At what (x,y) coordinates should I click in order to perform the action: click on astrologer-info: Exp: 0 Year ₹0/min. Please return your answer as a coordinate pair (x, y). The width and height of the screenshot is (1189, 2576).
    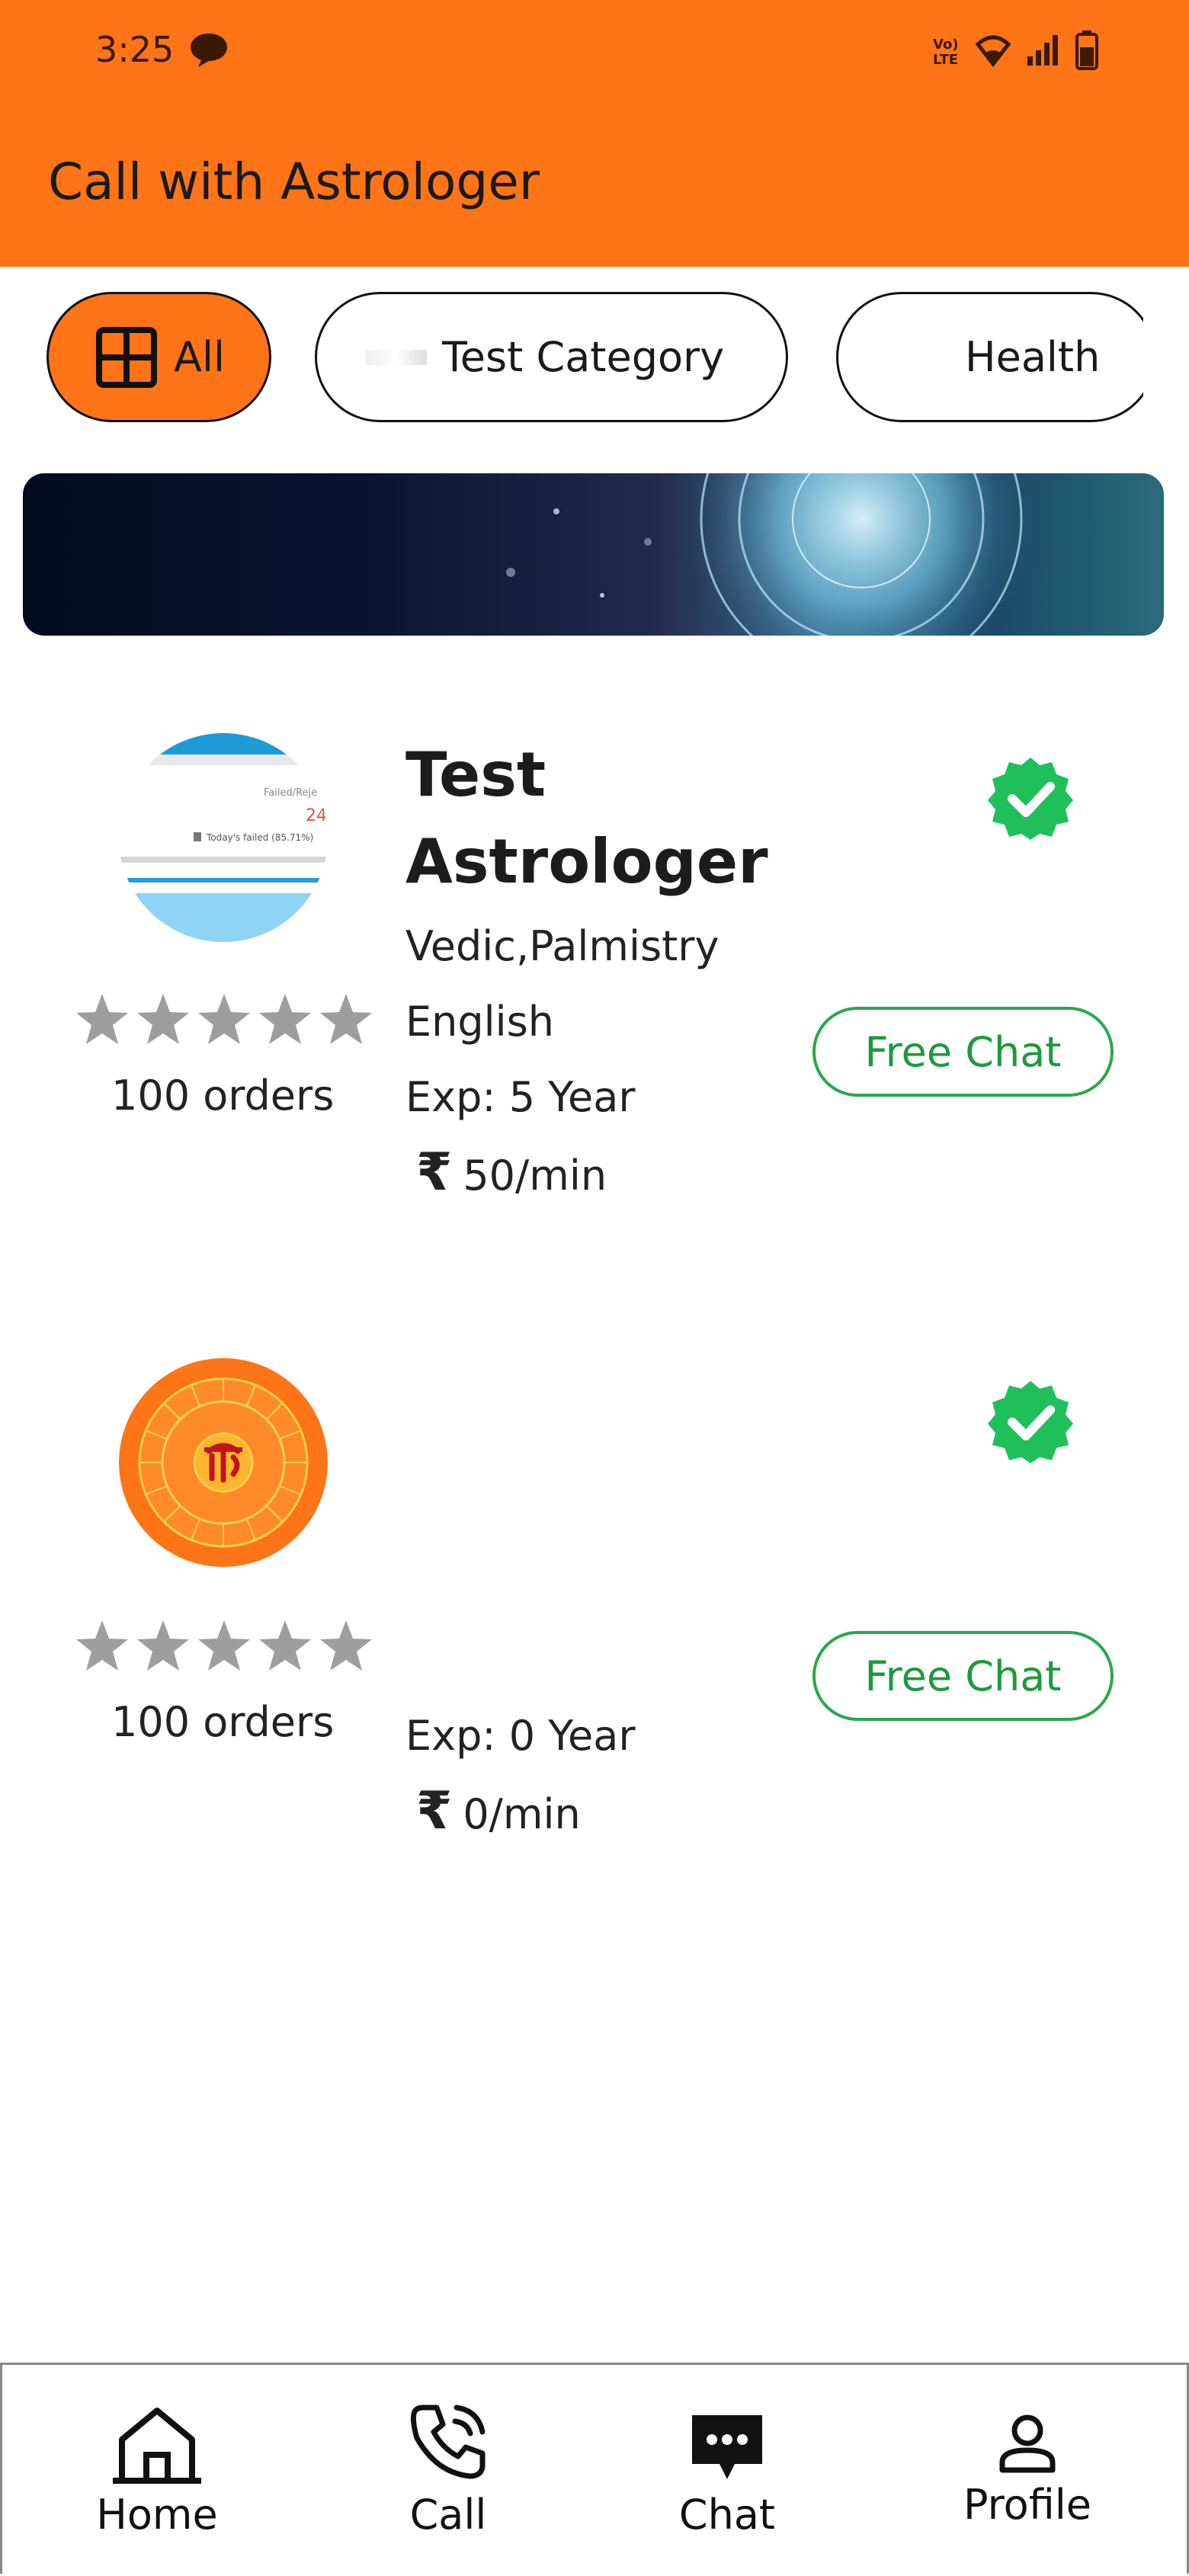
    Looking at the image, I should click on (520, 1775).